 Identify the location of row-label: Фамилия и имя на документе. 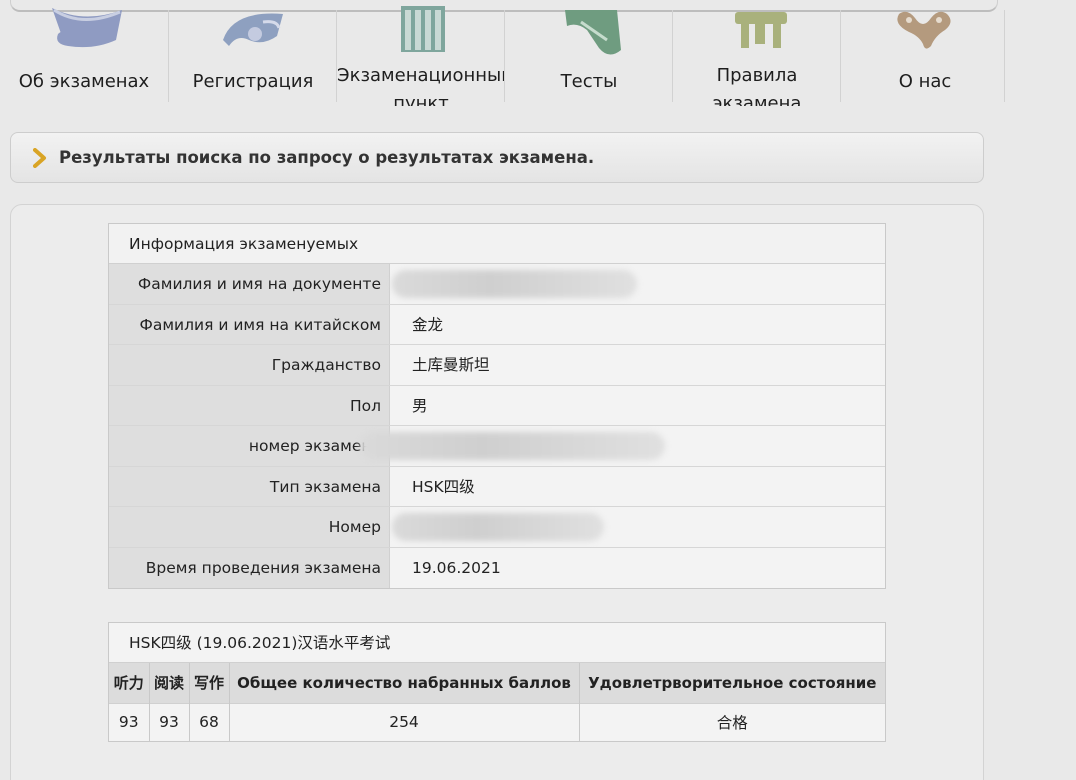
(249, 284).